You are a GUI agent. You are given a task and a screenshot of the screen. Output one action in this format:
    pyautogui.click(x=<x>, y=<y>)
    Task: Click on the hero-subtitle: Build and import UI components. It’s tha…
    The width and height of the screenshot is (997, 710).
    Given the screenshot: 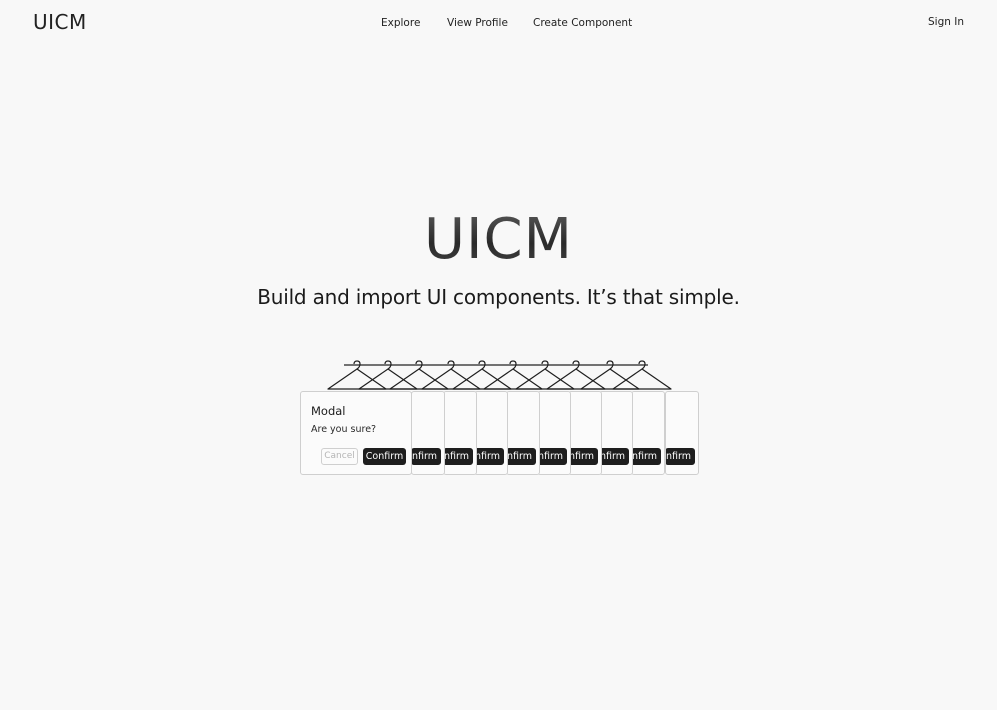 What is the action you would take?
    pyautogui.click(x=498, y=297)
    